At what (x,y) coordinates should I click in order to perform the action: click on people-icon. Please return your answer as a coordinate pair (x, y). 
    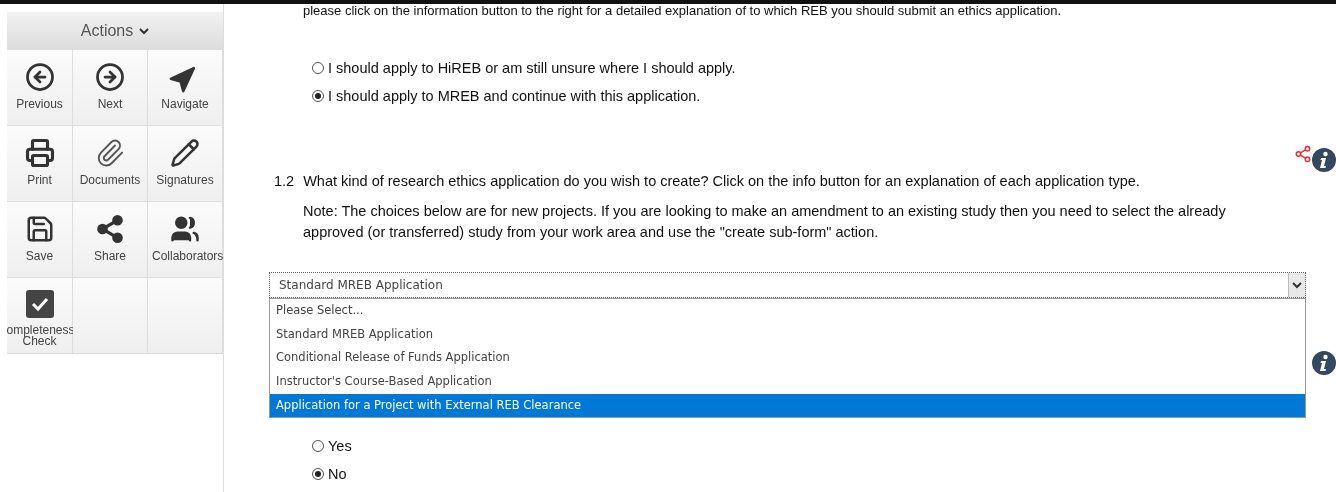
    Looking at the image, I should click on (185, 229).